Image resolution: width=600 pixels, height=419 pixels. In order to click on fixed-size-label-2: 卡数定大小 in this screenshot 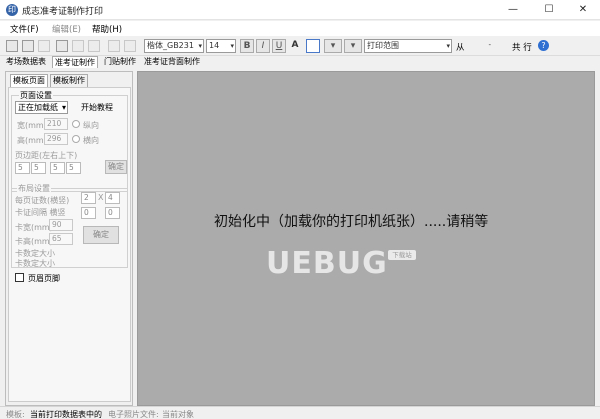, I will do `click(35, 263)`.